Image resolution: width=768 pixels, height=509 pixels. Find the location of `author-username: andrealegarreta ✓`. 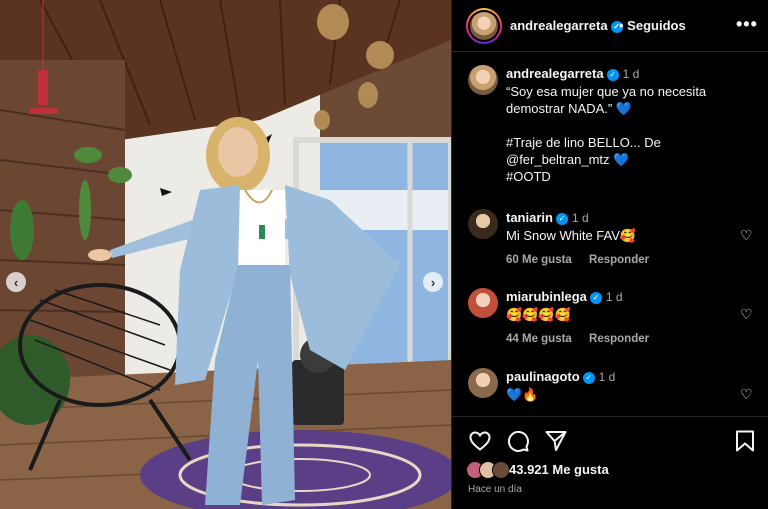

author-username: andrealegarreta ✓ is located at coordinates (566, 25).